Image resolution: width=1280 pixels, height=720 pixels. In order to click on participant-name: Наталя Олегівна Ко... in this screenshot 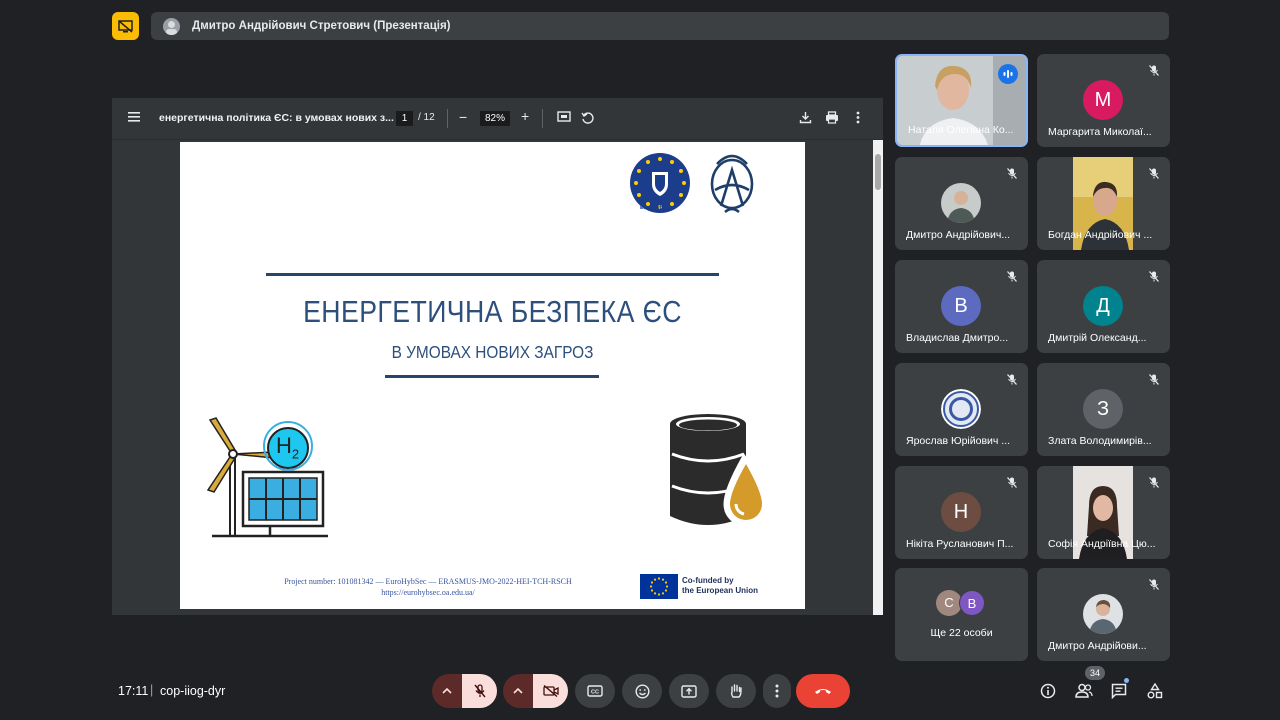, I will do `click(961, 130)`.